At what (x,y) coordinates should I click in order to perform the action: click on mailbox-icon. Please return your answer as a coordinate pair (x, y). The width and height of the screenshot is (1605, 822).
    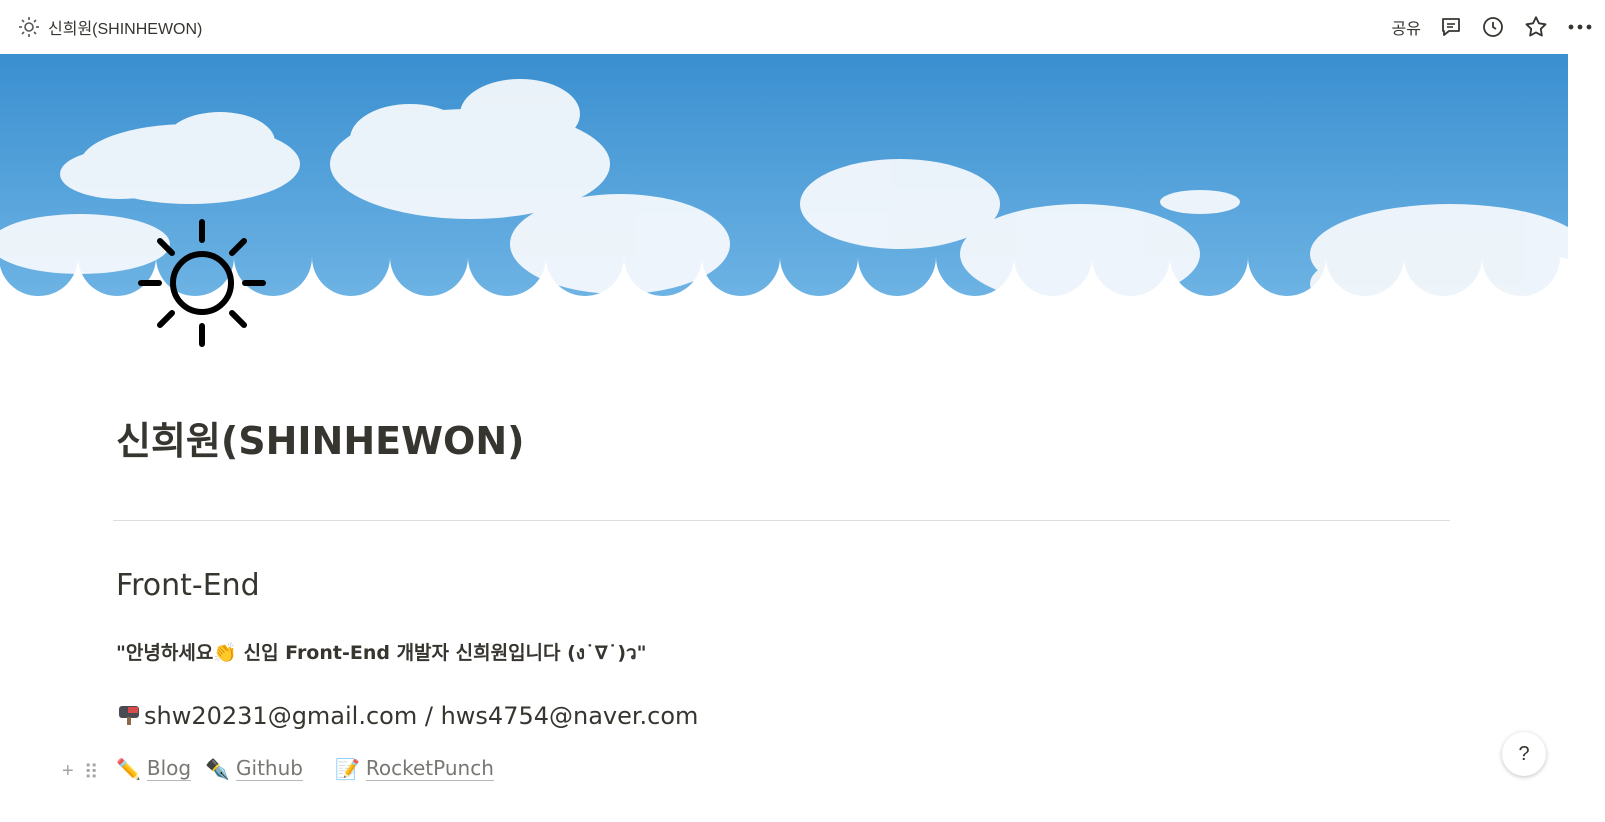
    Looking at the image, I should click on (130, 716).